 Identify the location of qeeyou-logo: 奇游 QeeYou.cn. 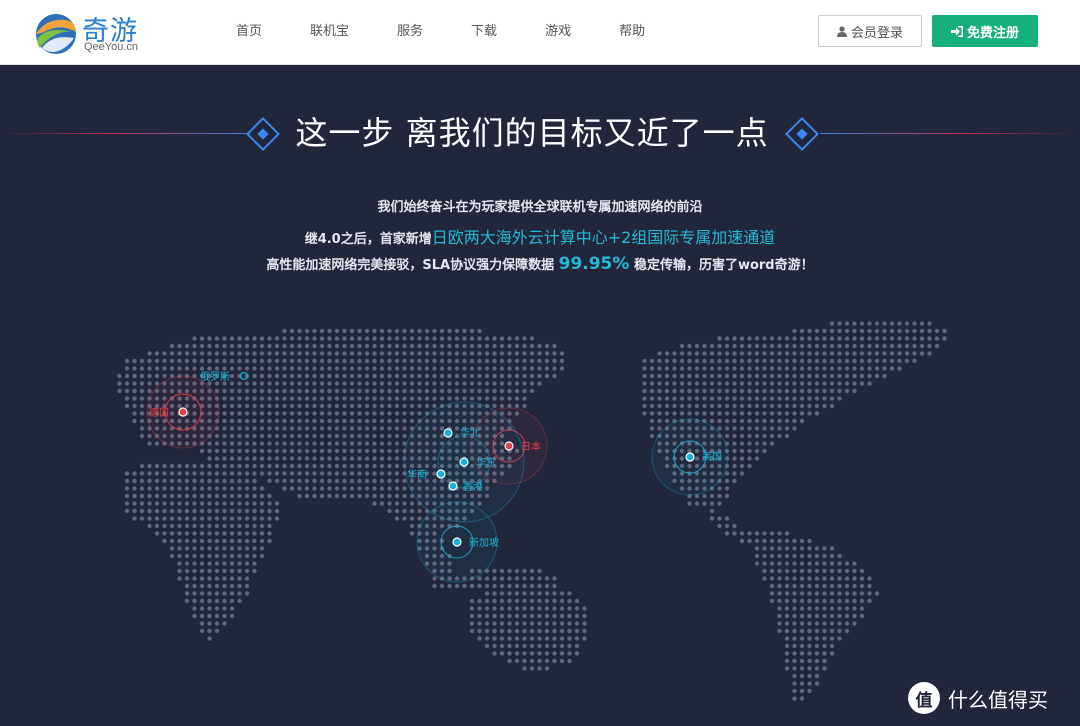
(92, 32).